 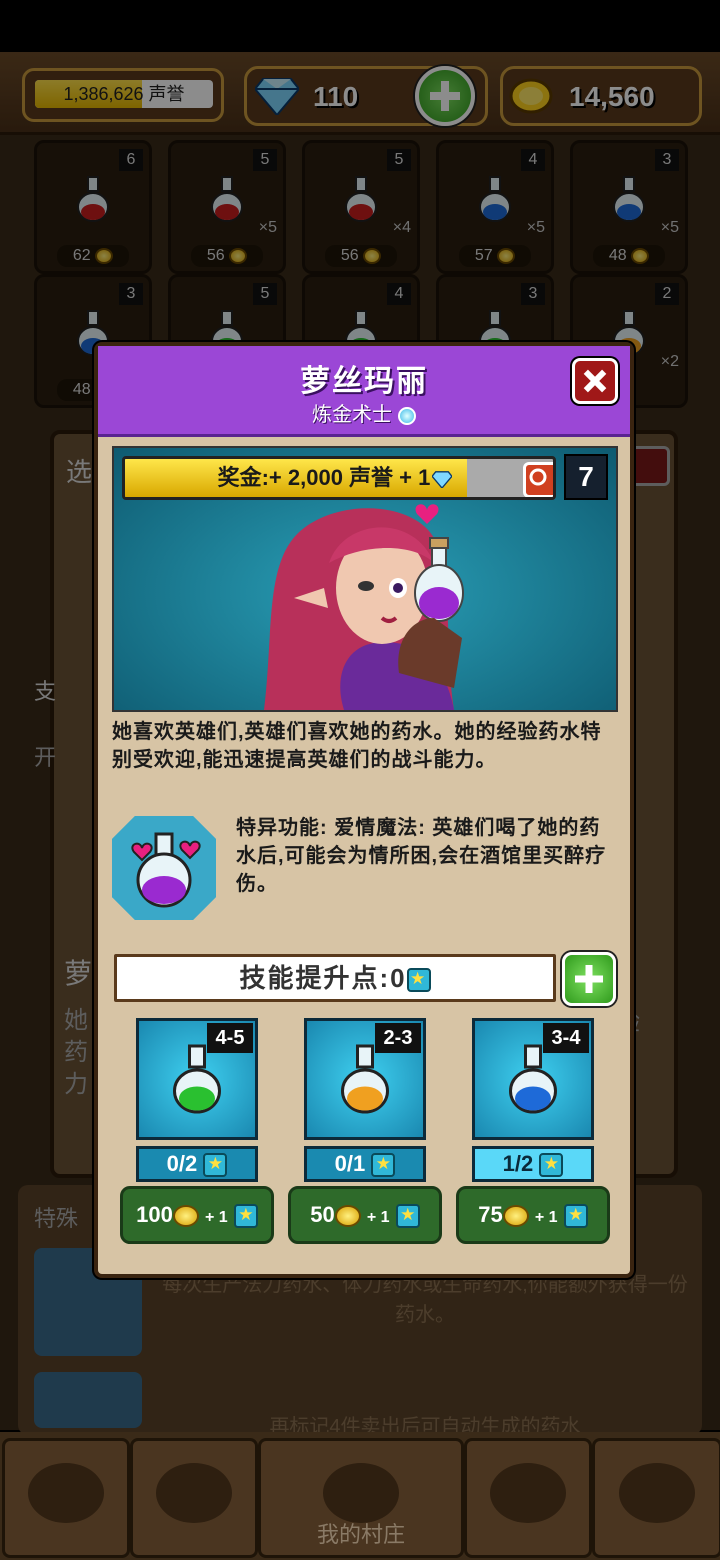 I want to click on hero-class: 炼金术士, so click(x=364, y=412).